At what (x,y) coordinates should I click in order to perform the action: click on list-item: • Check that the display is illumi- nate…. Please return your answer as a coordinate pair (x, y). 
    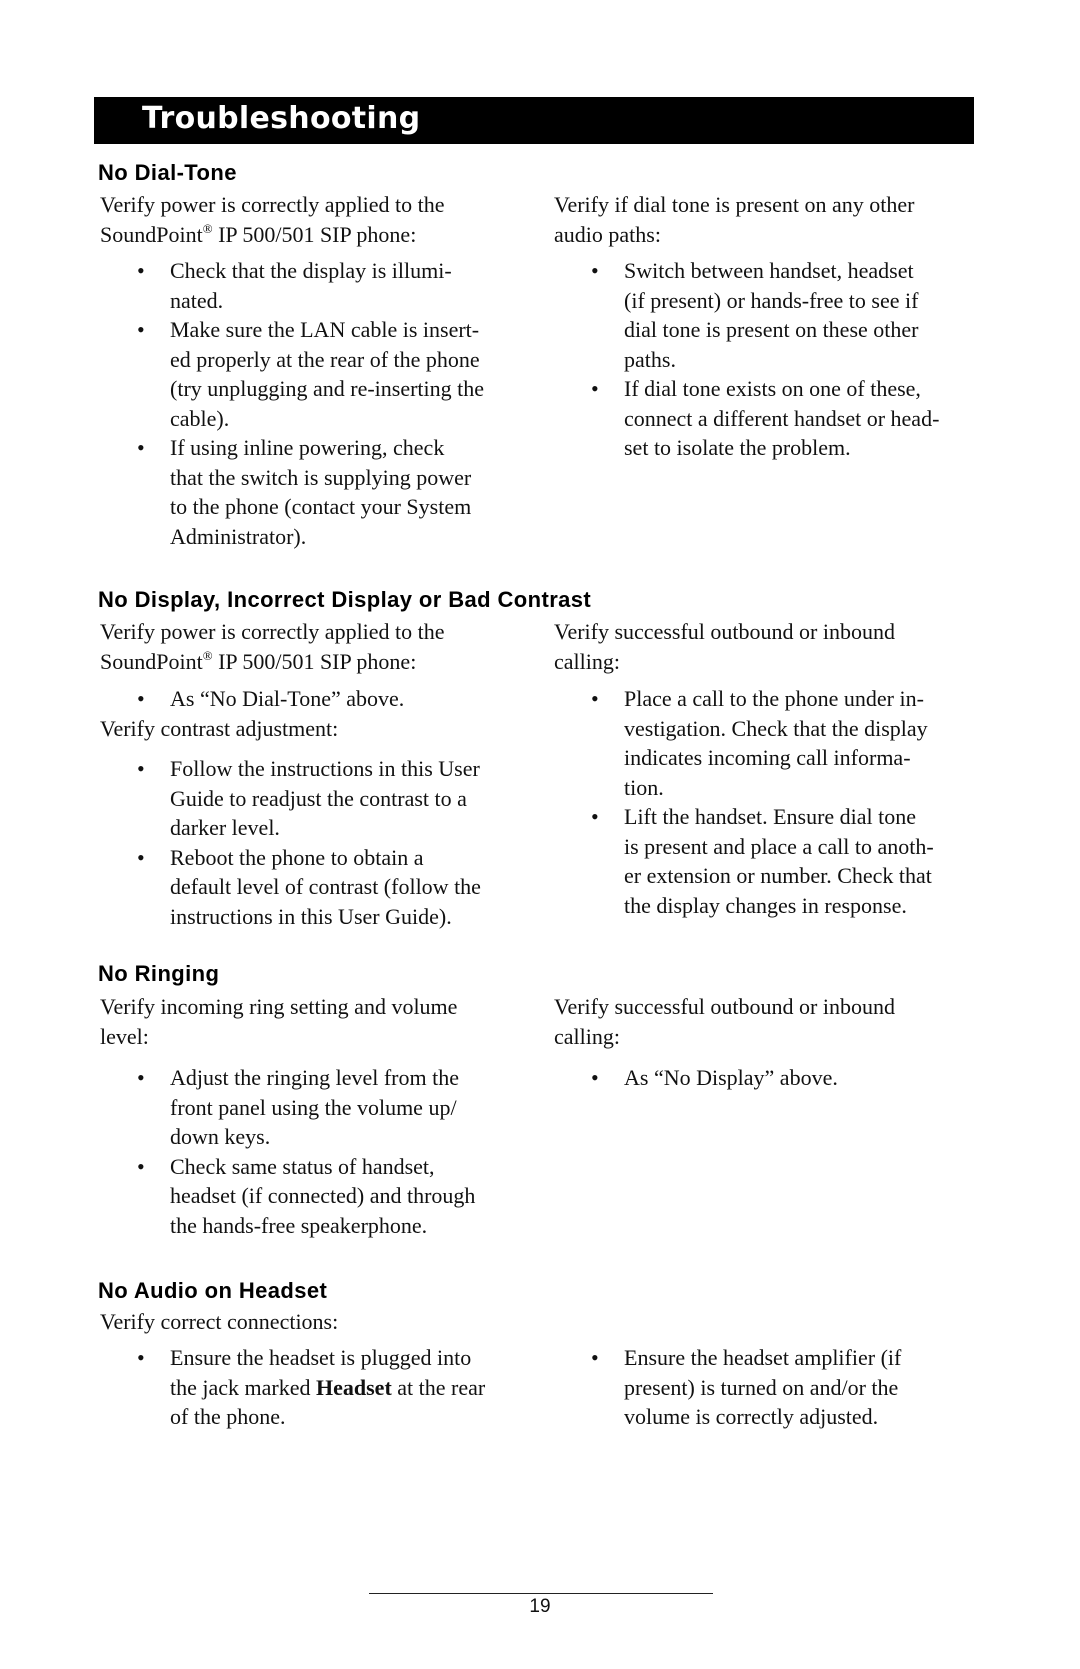
    Looking at the image, I should click on (310, 285).